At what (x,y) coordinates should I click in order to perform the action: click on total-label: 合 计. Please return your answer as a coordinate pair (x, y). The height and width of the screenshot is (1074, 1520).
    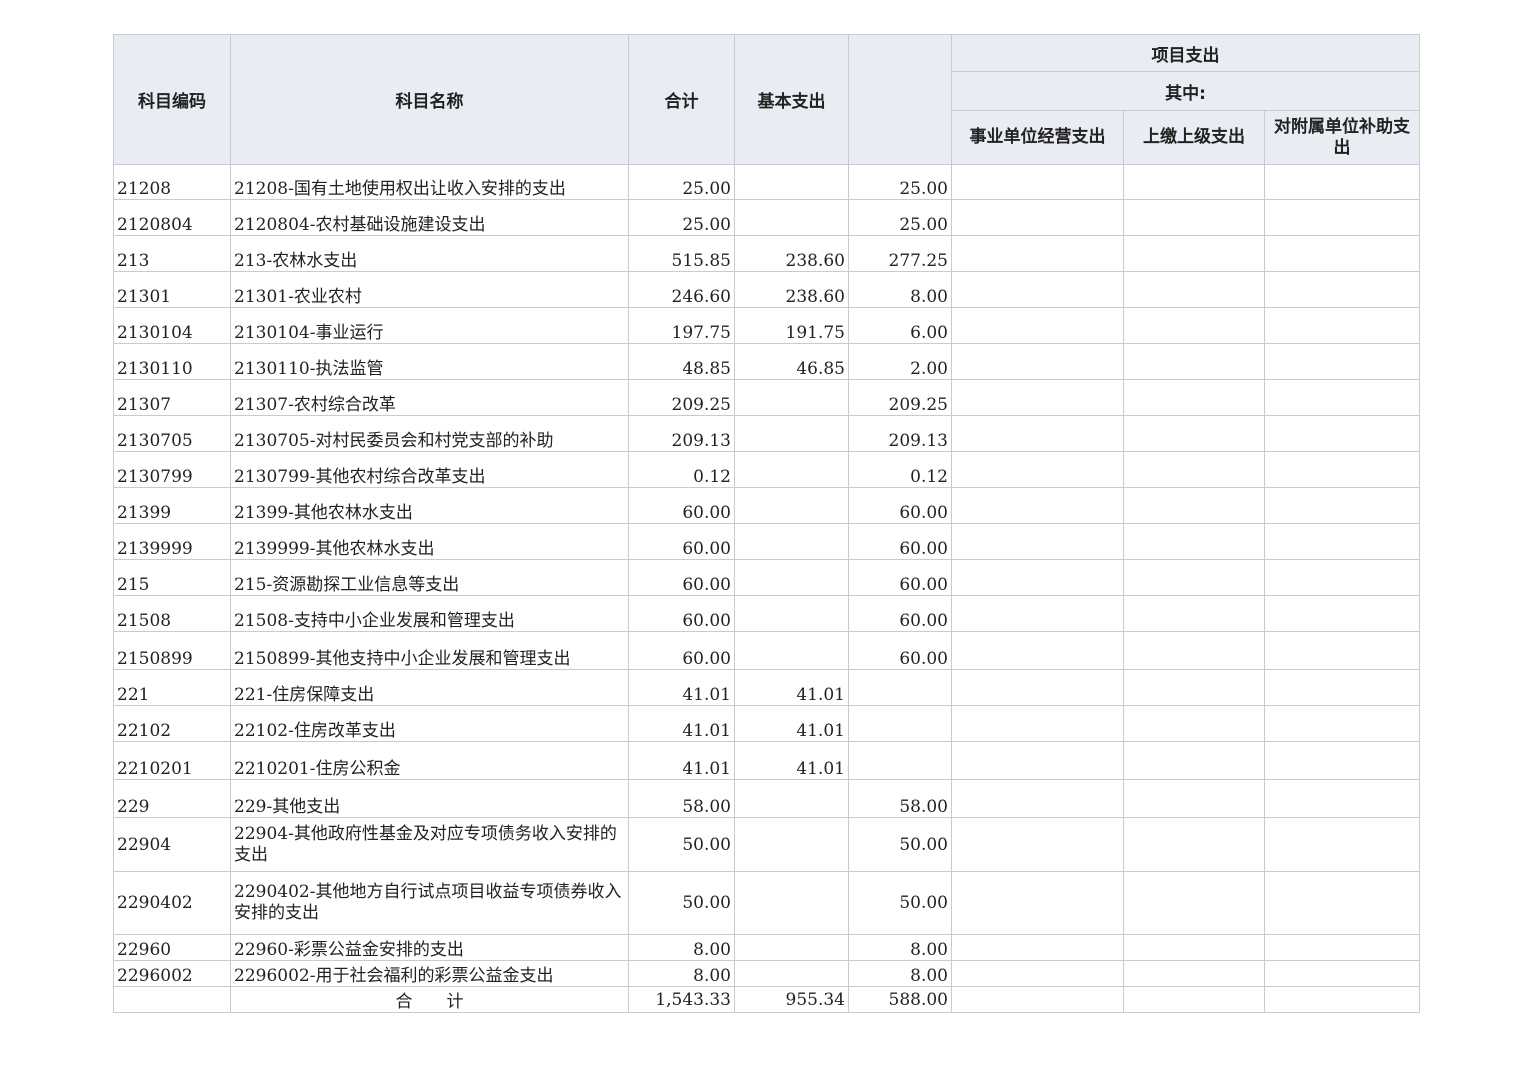
    Looking at the image, I should click on (429, 999).